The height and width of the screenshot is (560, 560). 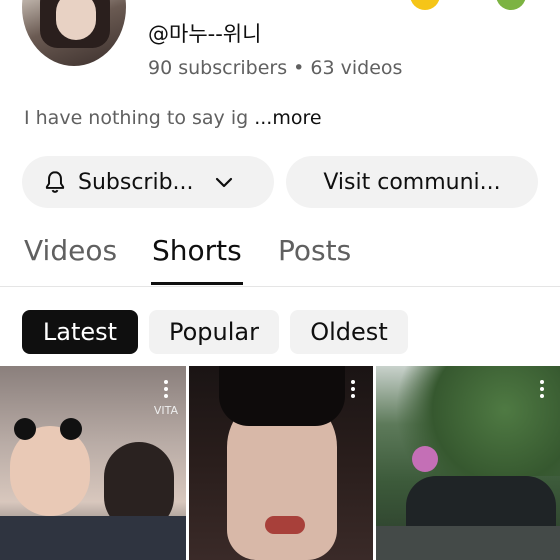 I want to click on chevron-down-icon, so click(x=223, y=182).